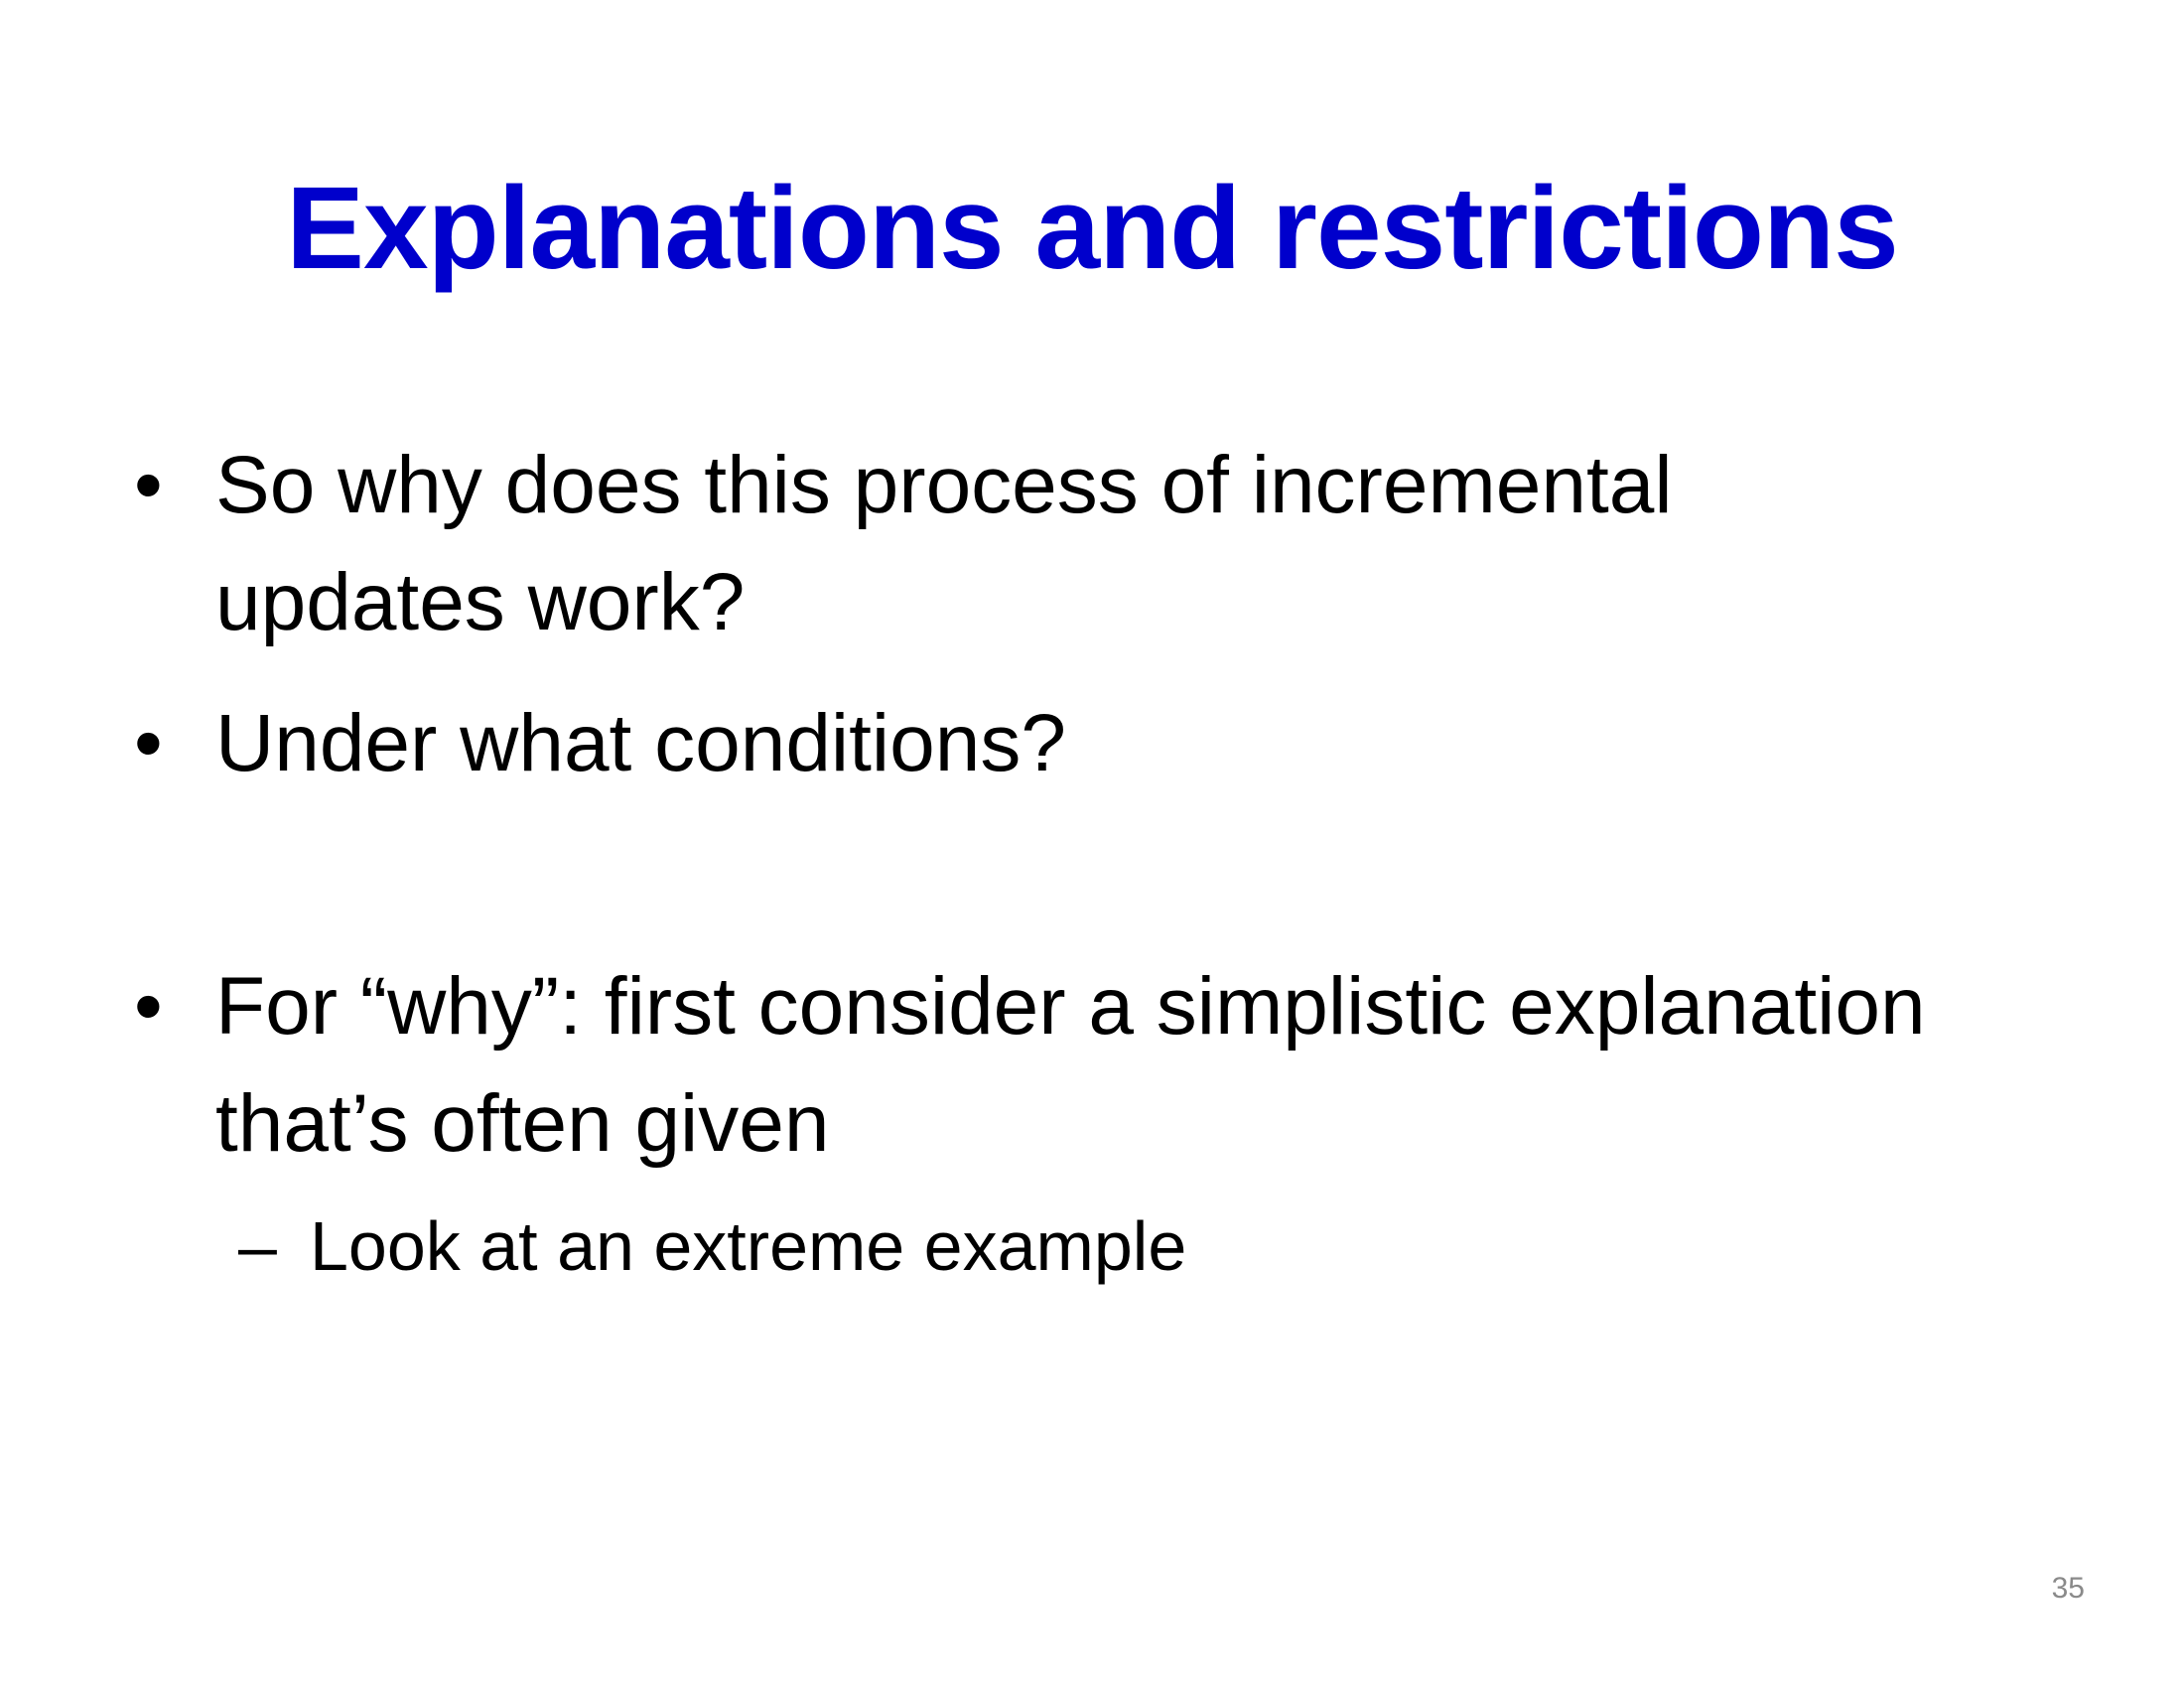  I want to click on sub-bullet-text: Look at an extreme example, so click(748, 1246).